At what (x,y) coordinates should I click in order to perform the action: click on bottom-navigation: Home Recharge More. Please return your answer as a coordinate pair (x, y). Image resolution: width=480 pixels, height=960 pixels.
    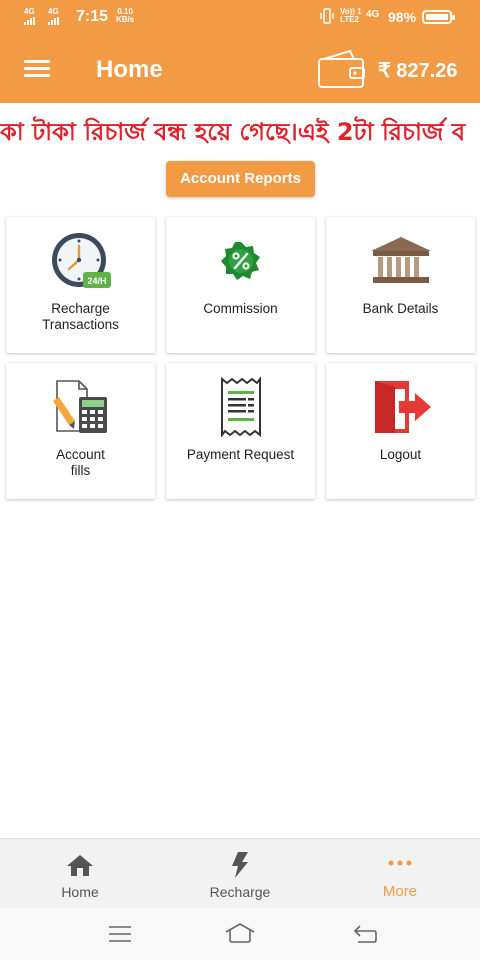
    Looking at the image, I should click on (240, 873).